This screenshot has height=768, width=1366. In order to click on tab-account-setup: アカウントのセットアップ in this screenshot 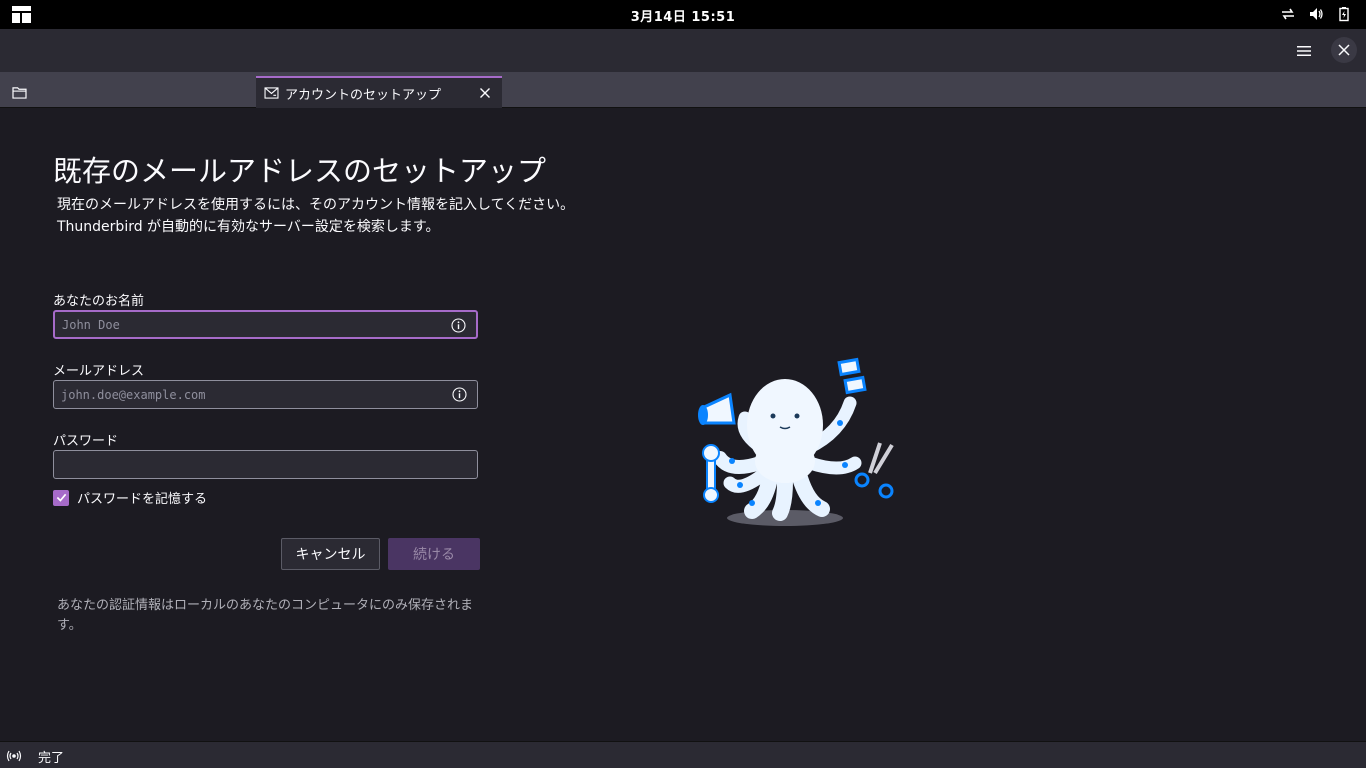, I will do `click(379, 92)`.